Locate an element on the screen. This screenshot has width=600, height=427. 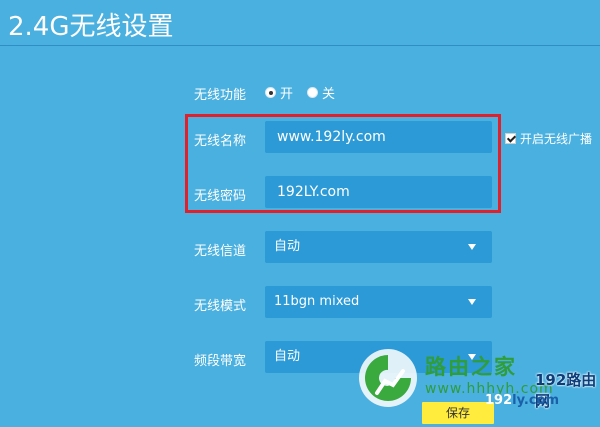
mode-value: 11bgn mixed is located at coordinates (317, 301).